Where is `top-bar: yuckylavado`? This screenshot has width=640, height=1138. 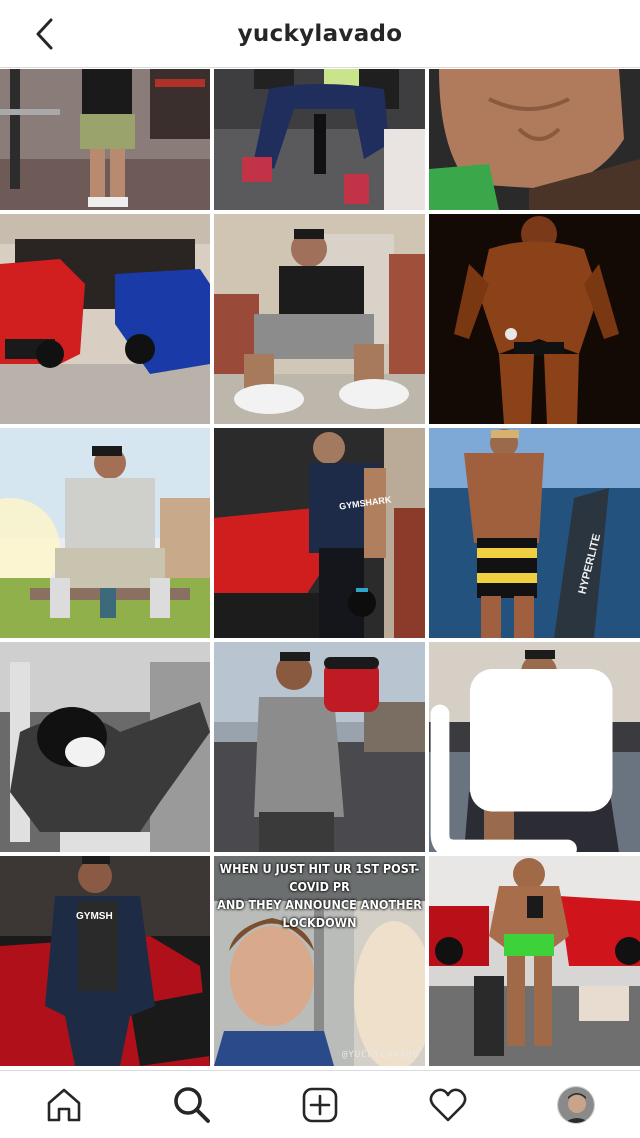
top-bar: yuckylavado is located at coordinates (320, 34).